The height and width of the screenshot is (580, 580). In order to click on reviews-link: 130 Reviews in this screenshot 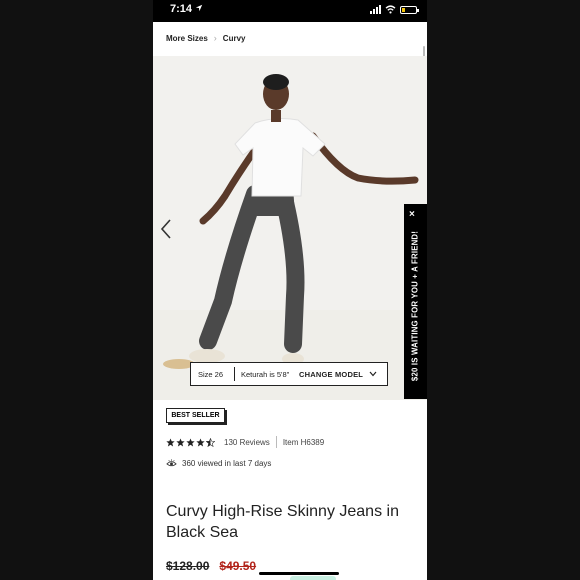, I will do `click(247, 442)`.